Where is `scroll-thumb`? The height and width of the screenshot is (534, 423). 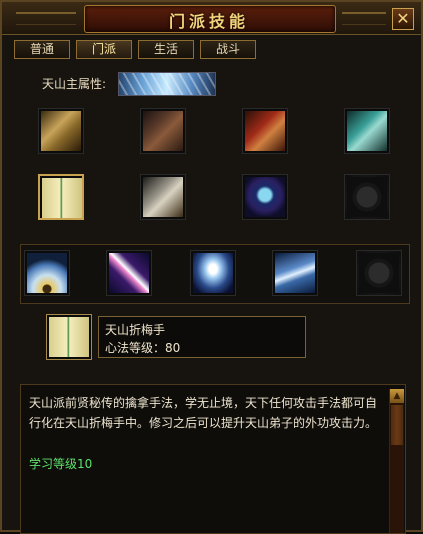
scroll-thumb is located at coordinates (397, 425).